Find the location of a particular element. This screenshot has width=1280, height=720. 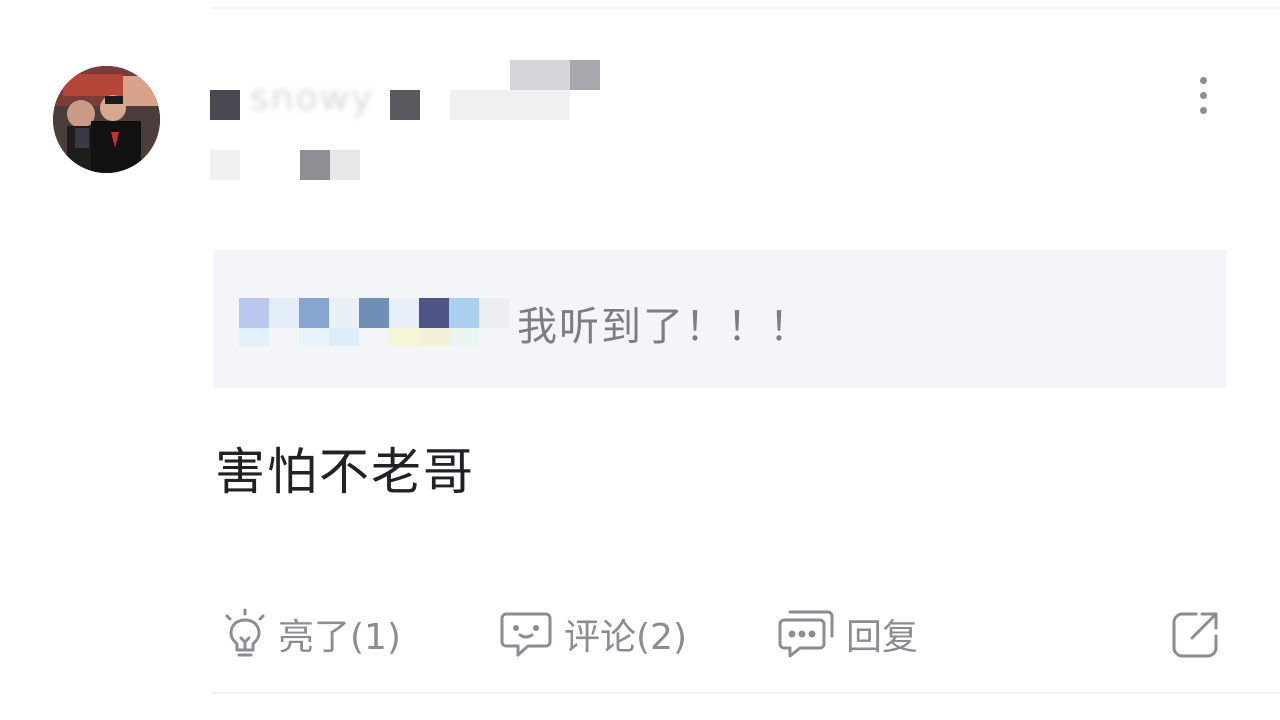

username: snowy is located at coordinates (410, 92).